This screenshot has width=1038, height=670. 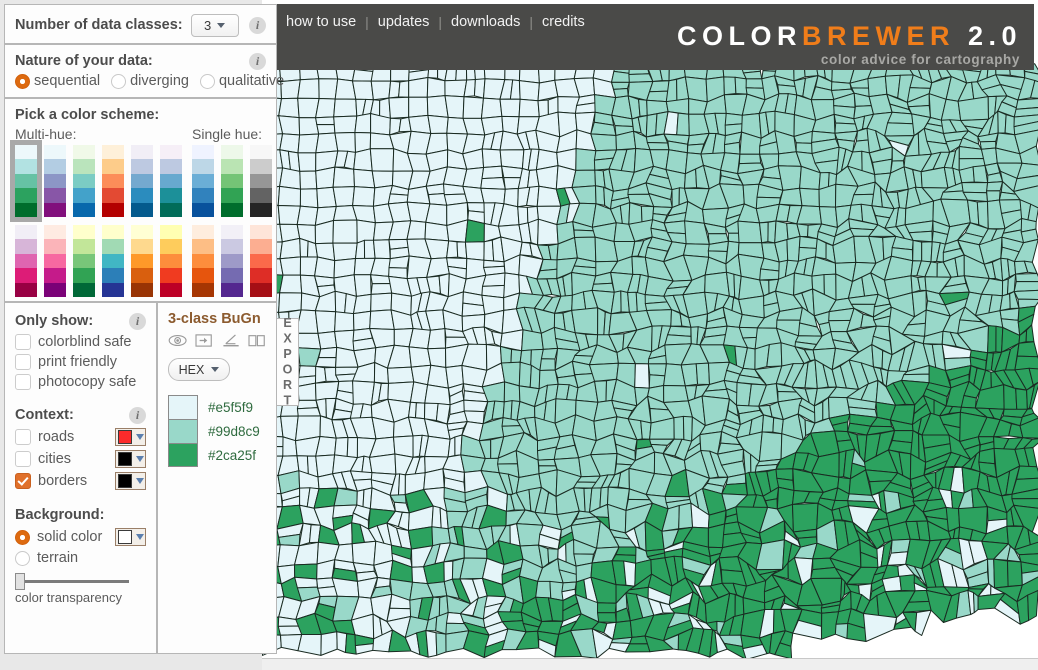 I want to click on checkbox-borders: borders, so click(x=80, y=481).